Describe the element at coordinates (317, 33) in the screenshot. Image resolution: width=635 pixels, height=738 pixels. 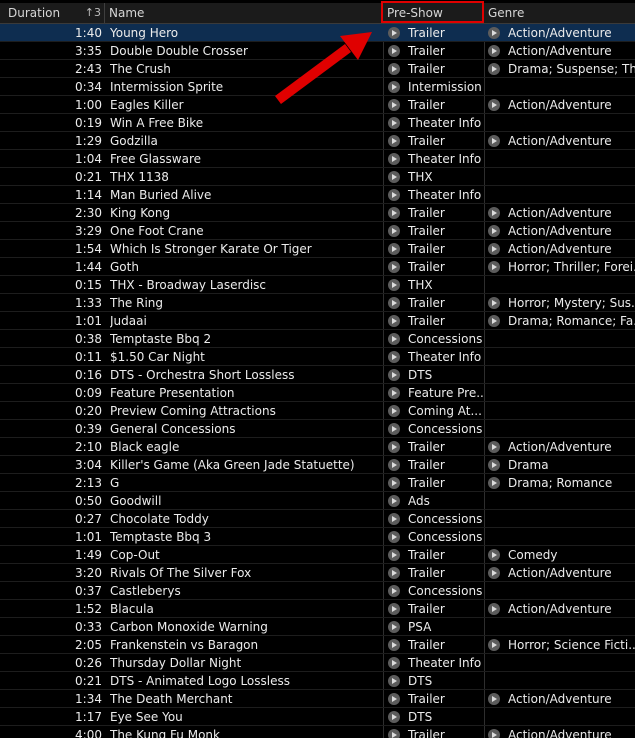
I see `table-row: 1:40 Young Hero Trailer Action/Adventure` at that location.